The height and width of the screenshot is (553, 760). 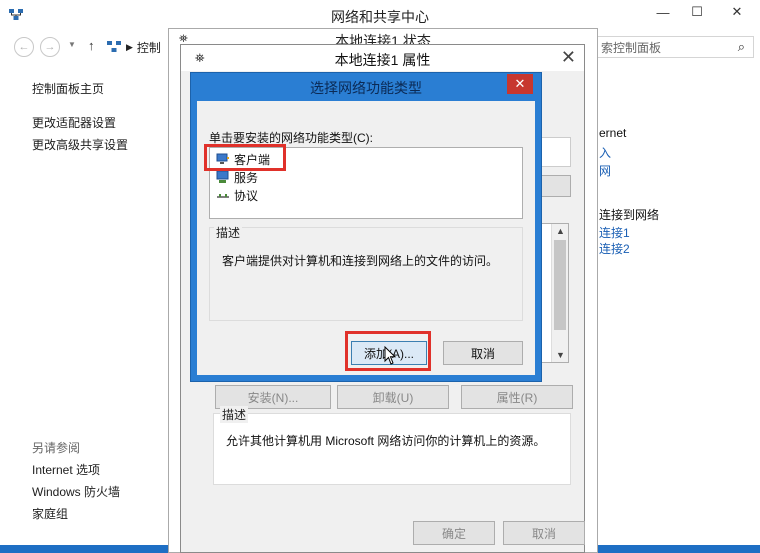 I want to click on feature-dialog-title: 选择网络功能类型, so click(x=366, y=88).